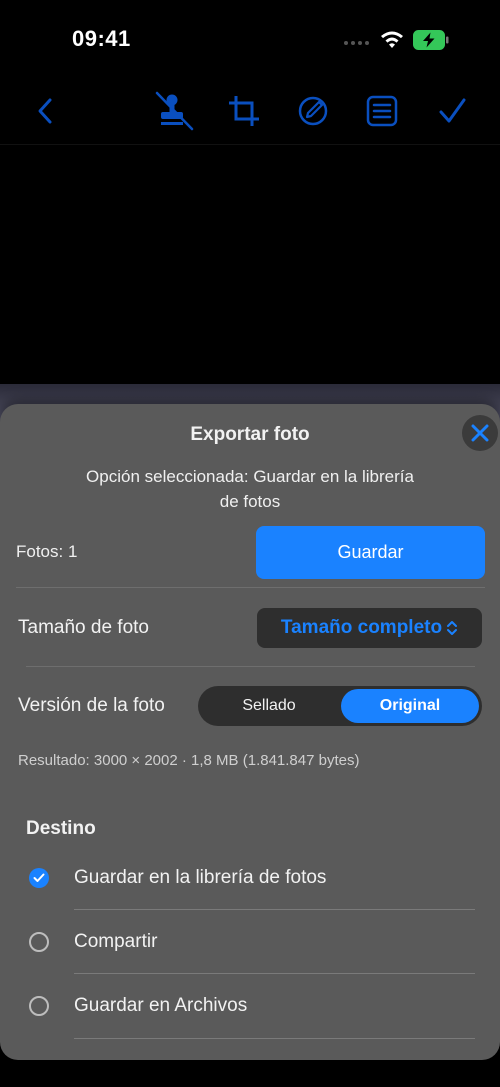  I want to click on seal-toggle-button, so click(174, 111).